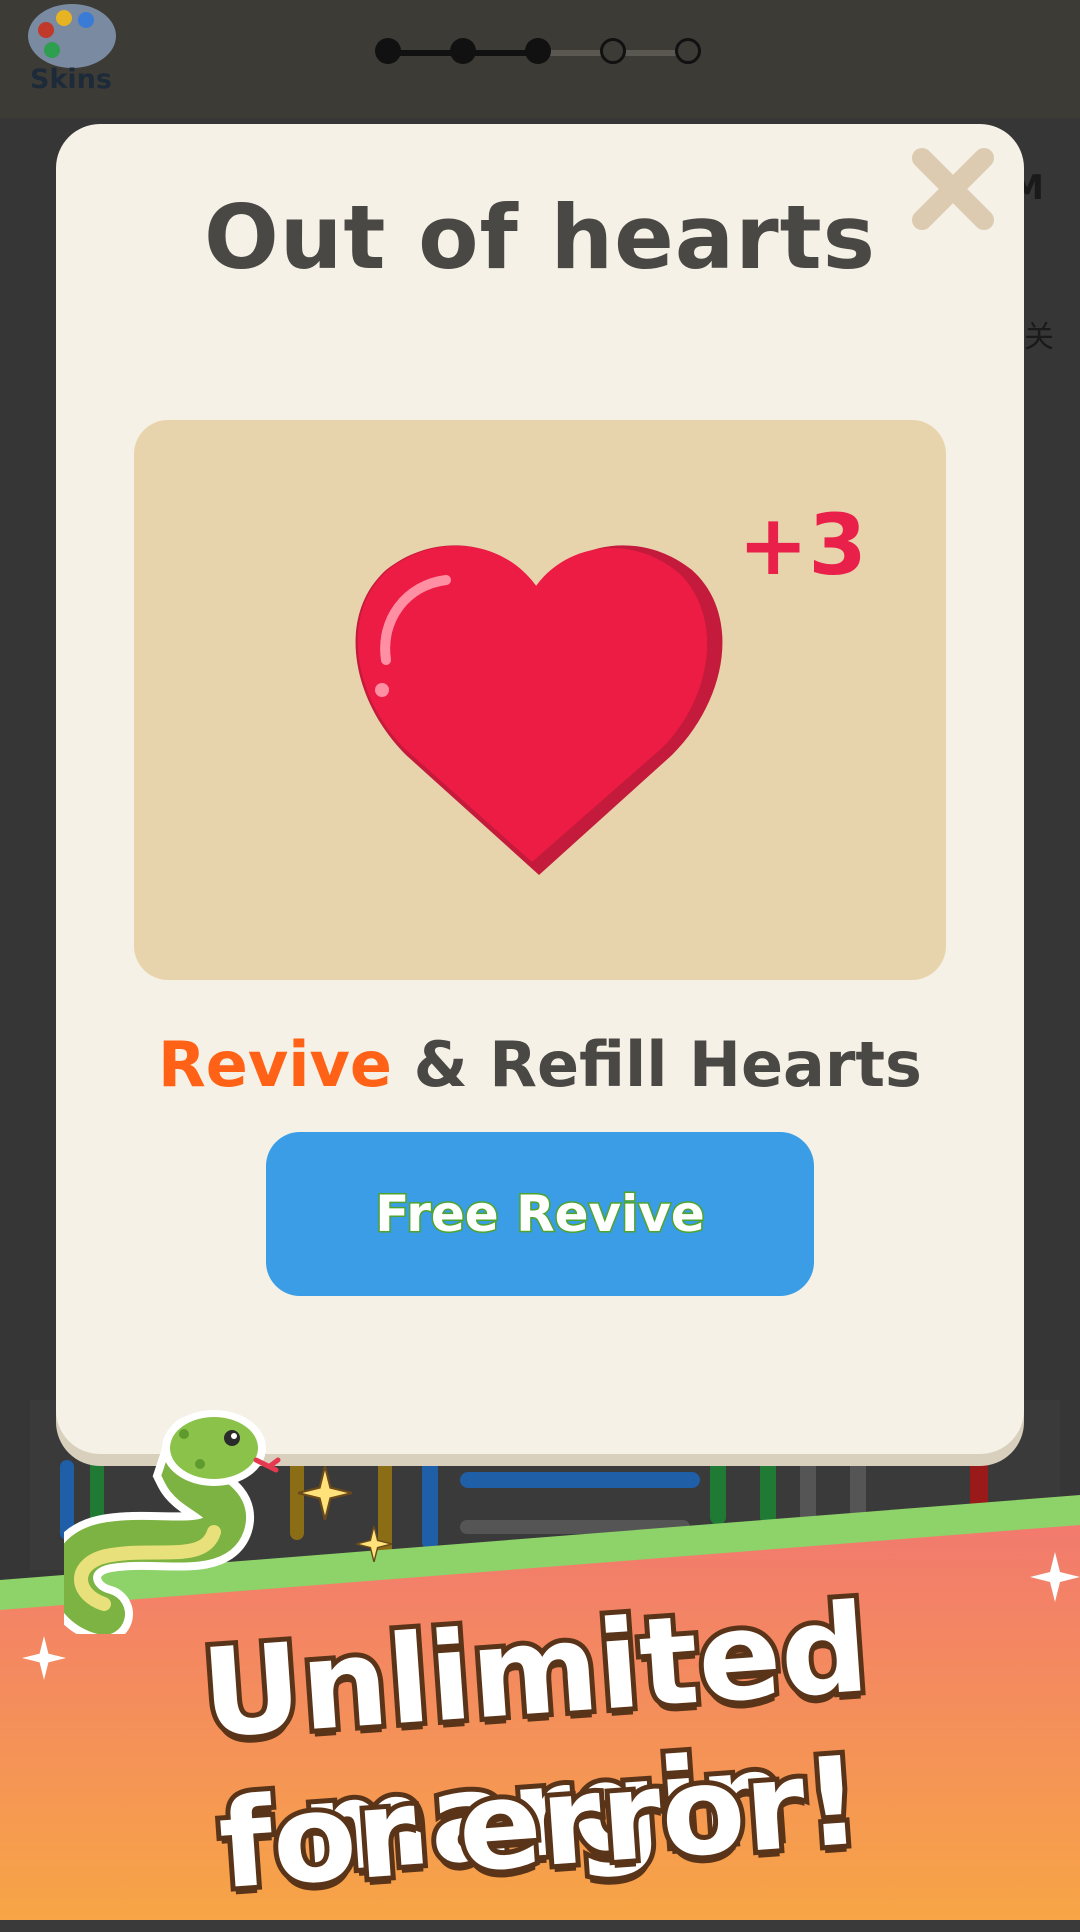 This screenshot has height=1932, width=1080. What do you see at coordinates (656, 1064) in the screenshot?
I see `revive-rest: & Refill Hearts` at bounding box center [656, 1064].